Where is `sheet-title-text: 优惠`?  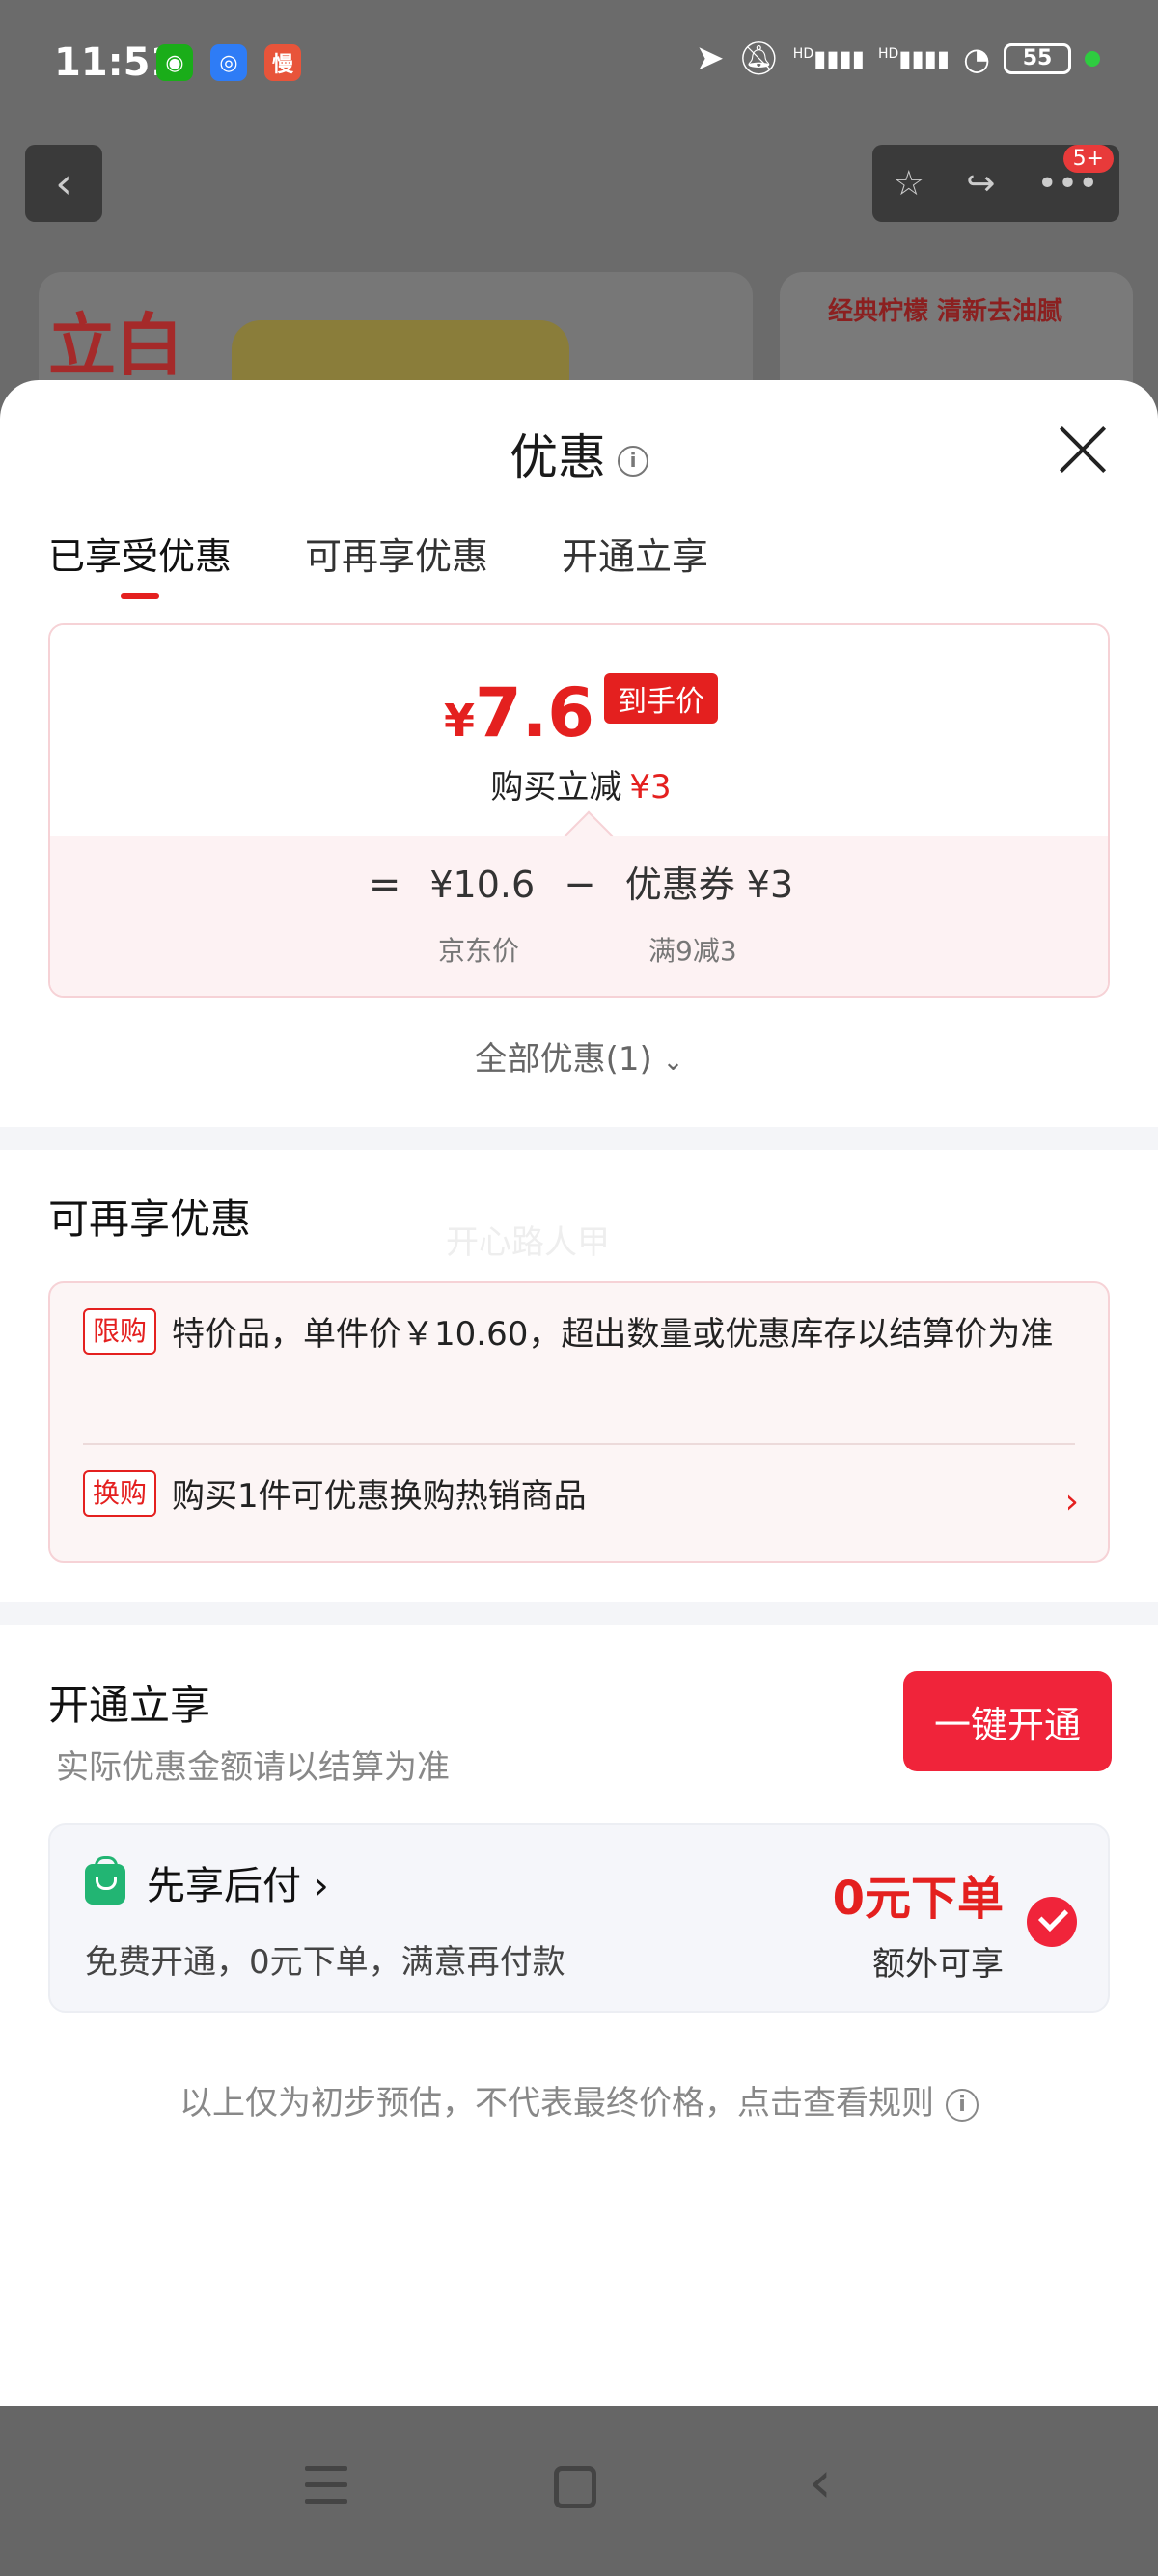
sheet-title-text: 优惠 is located at coordinates (558, 457).